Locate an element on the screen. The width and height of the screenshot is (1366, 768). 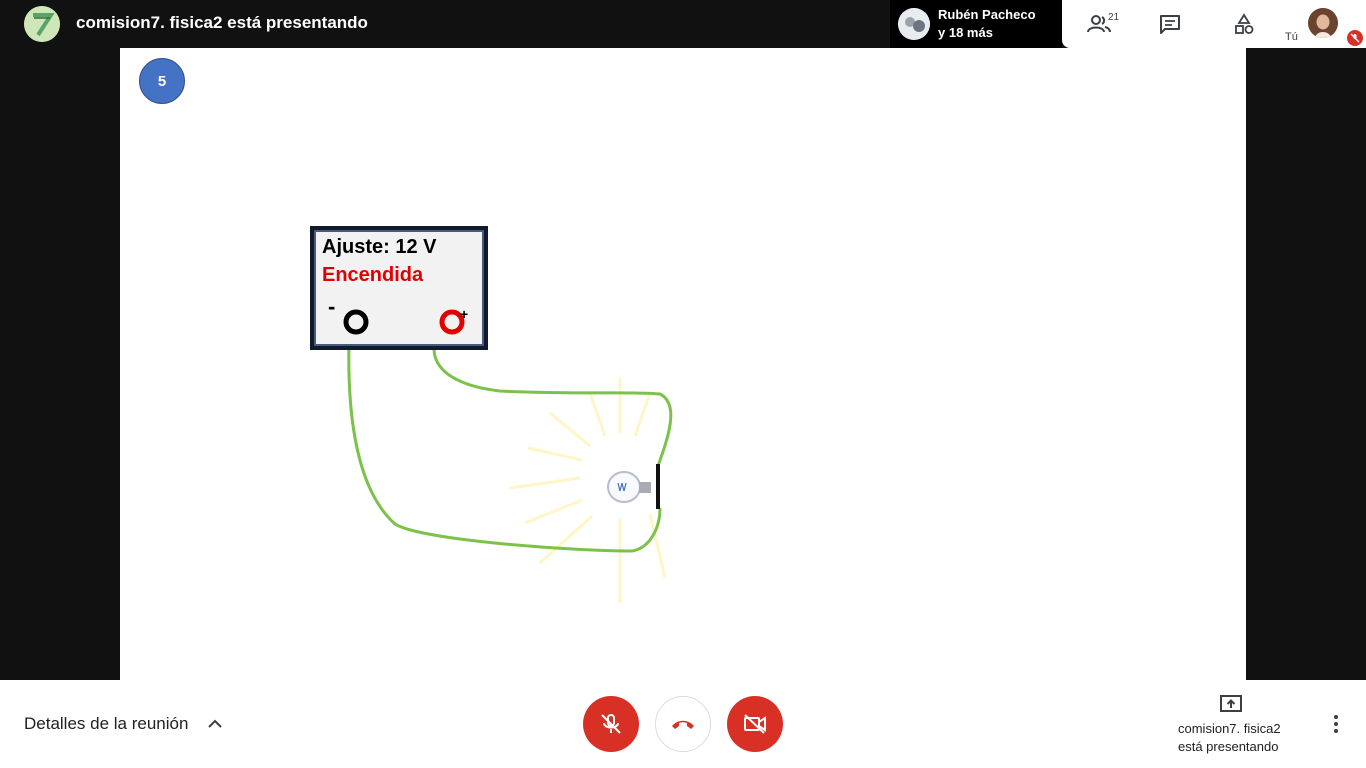
circuit-diagram is located at coordinates (510, 458).